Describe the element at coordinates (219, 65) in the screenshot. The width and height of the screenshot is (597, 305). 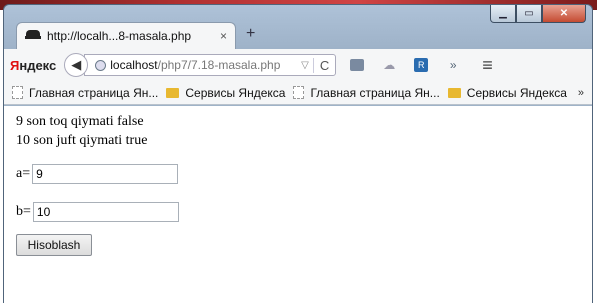
I see `url-path: /php7/7.18-masala.php` at that location.